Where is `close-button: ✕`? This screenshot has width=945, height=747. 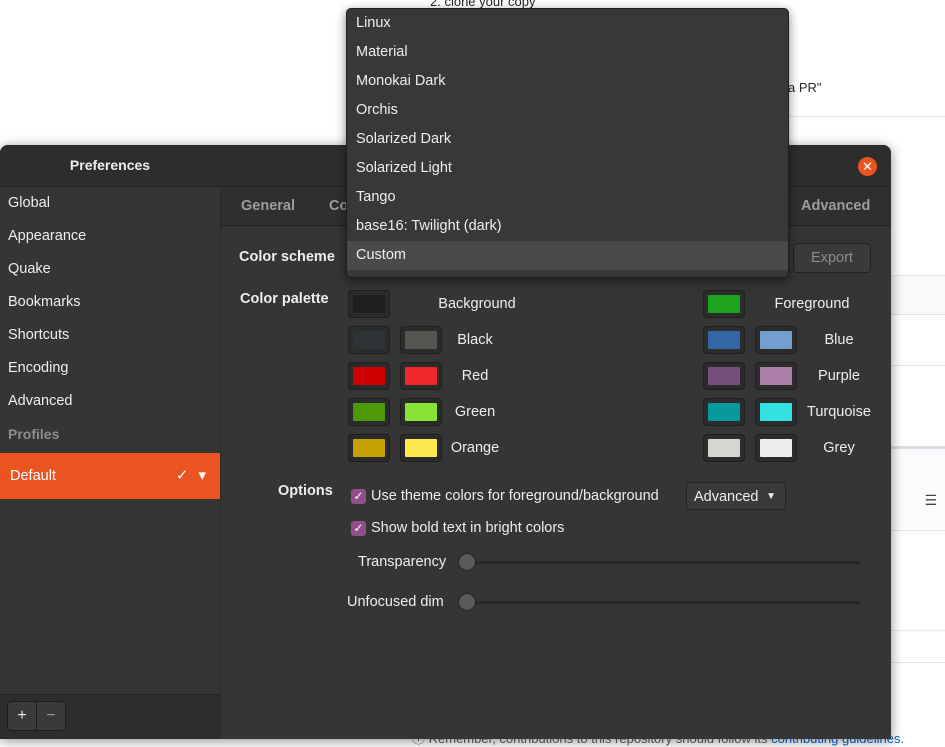
close-button: ✕ is located at coordinates (867, 166).